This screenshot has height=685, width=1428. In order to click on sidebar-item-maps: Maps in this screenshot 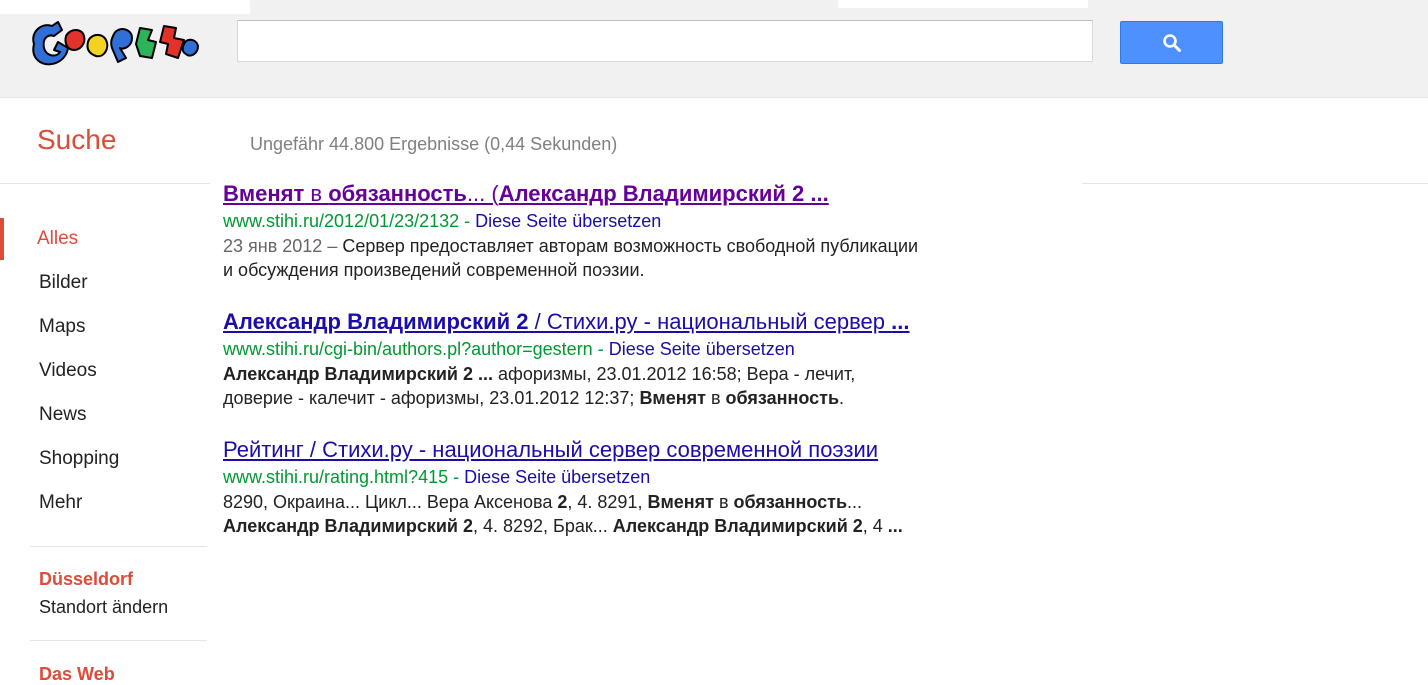, I will do `click(105, 328)`.